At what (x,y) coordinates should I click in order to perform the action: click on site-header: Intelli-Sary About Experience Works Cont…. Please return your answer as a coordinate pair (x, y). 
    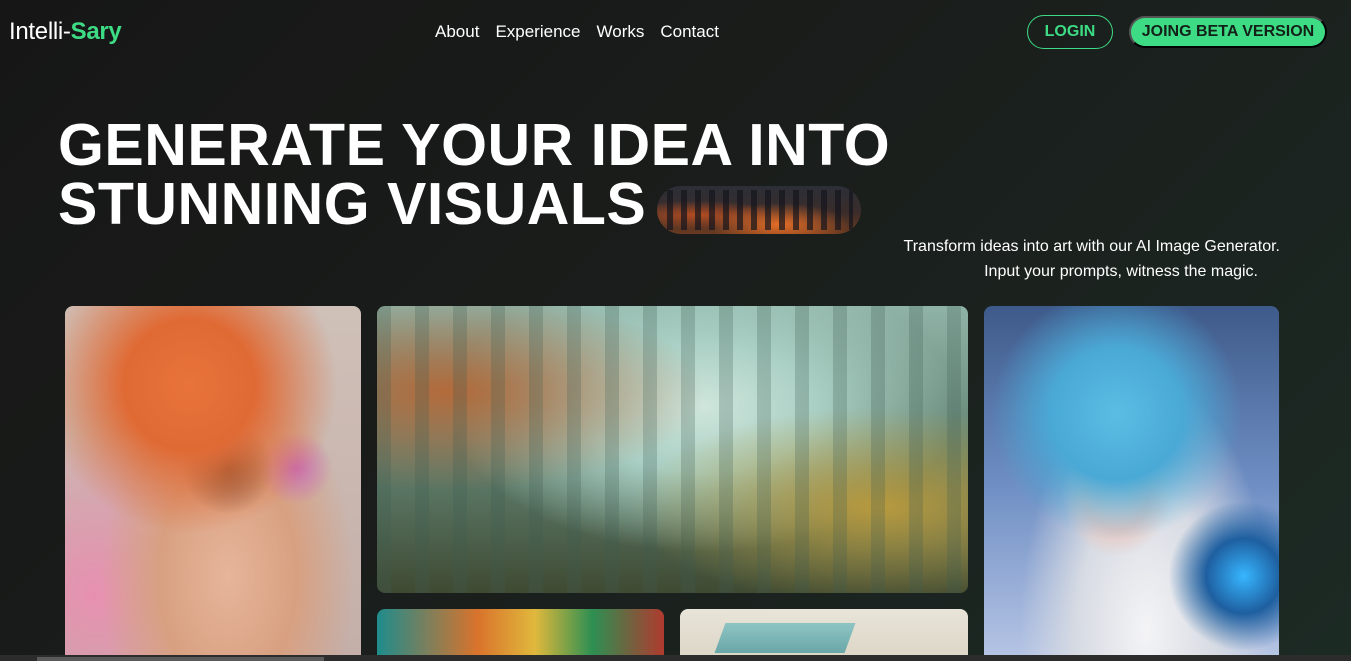
    Looking at the image, I should click on (675, 32).